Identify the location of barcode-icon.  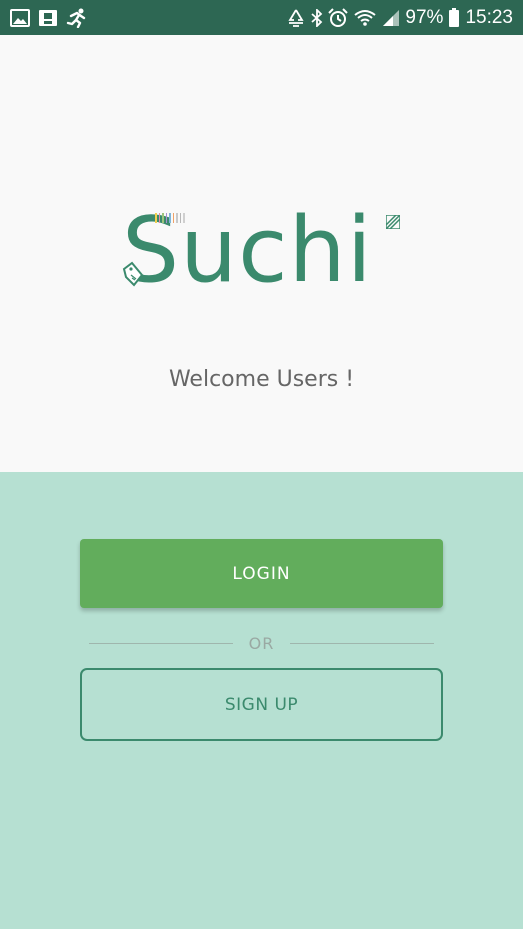
(170, 218).